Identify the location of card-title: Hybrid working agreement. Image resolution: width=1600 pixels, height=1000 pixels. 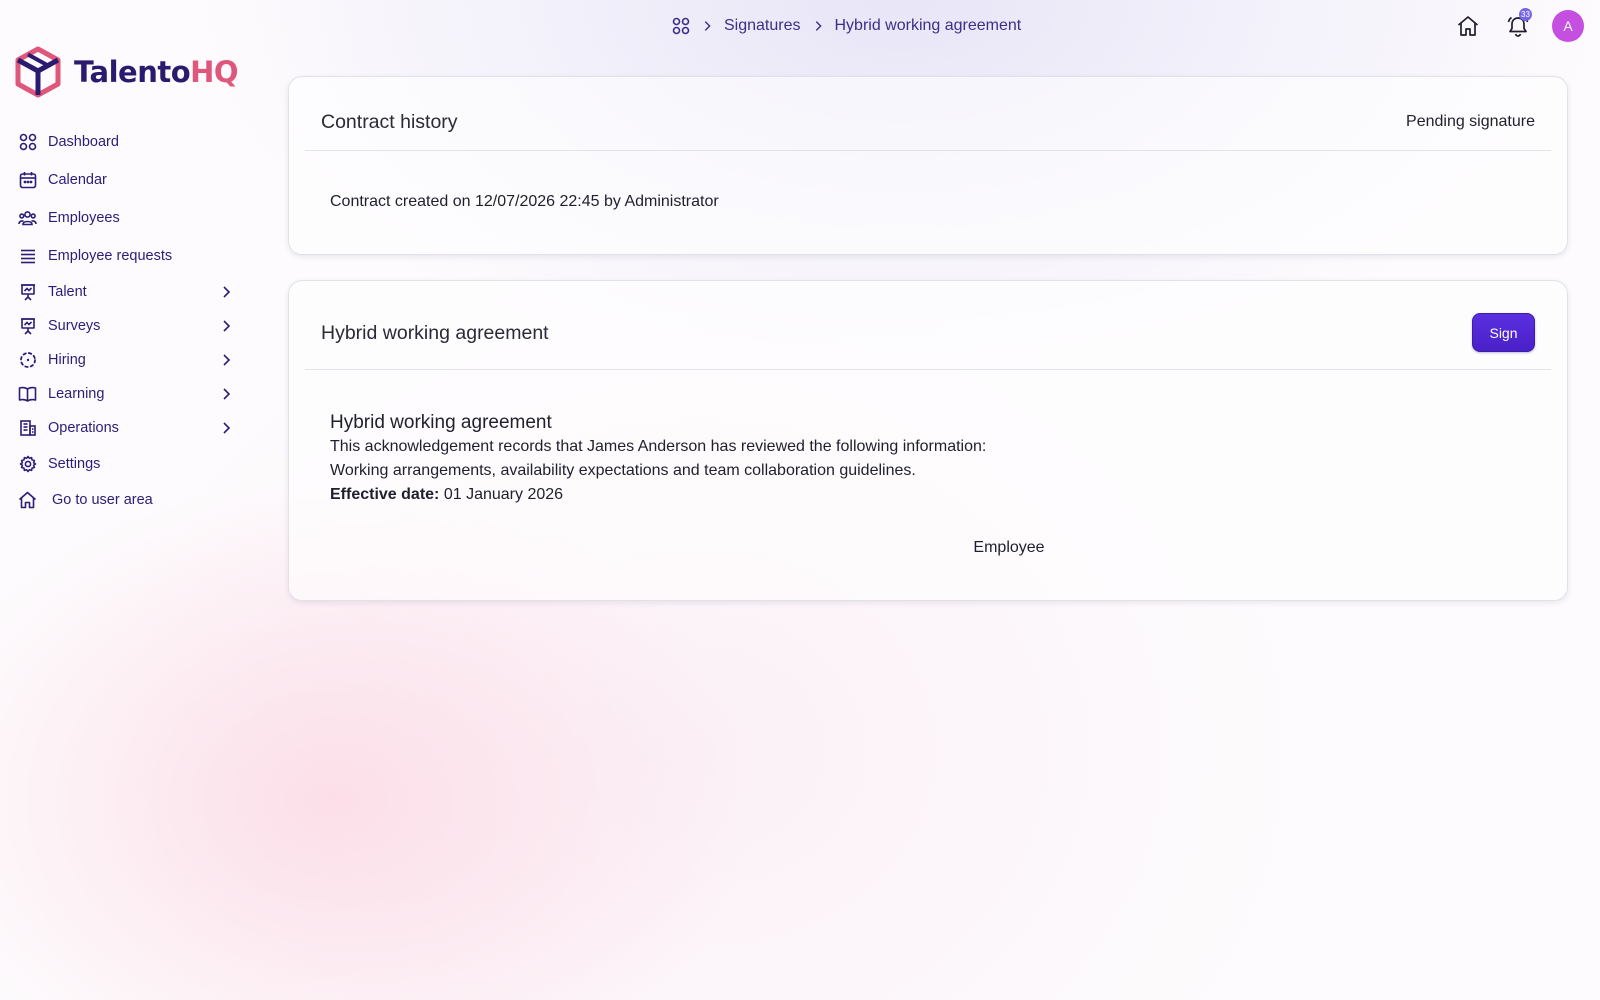
(435, 333).